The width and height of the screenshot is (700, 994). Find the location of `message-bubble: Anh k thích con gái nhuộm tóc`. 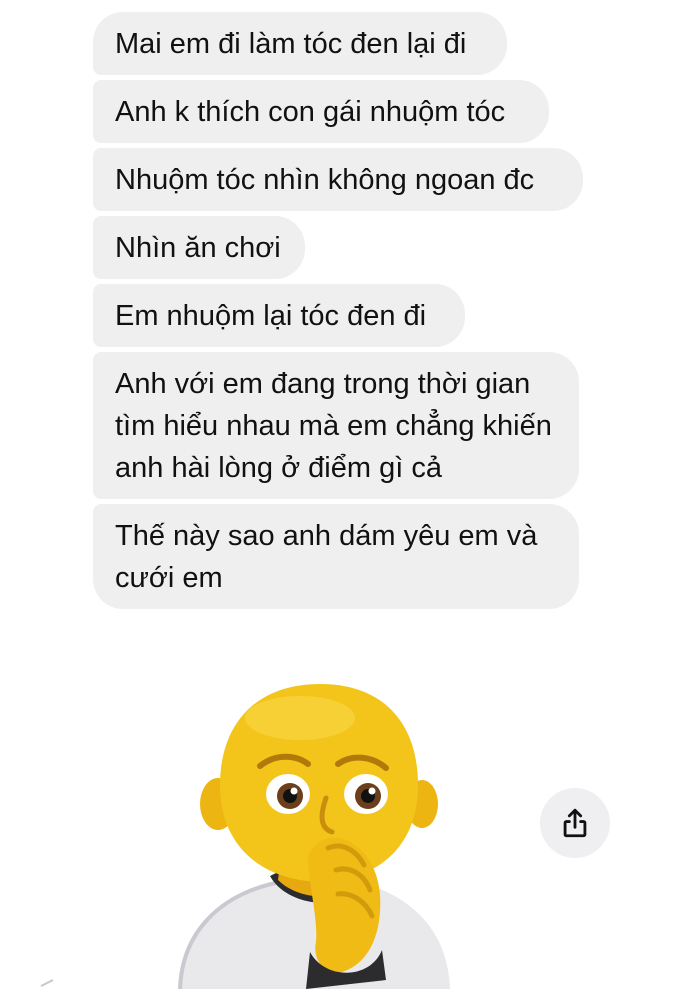

message-bubble: Anh k thích con gái nhuộm tóc is located at coordinates (321, 111).